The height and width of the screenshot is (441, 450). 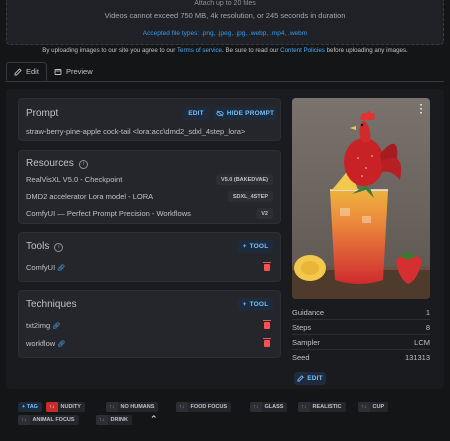 I want to click on resource-item: RealVisXL V5.0 - Checkpoint, so click(x=74, y=179).